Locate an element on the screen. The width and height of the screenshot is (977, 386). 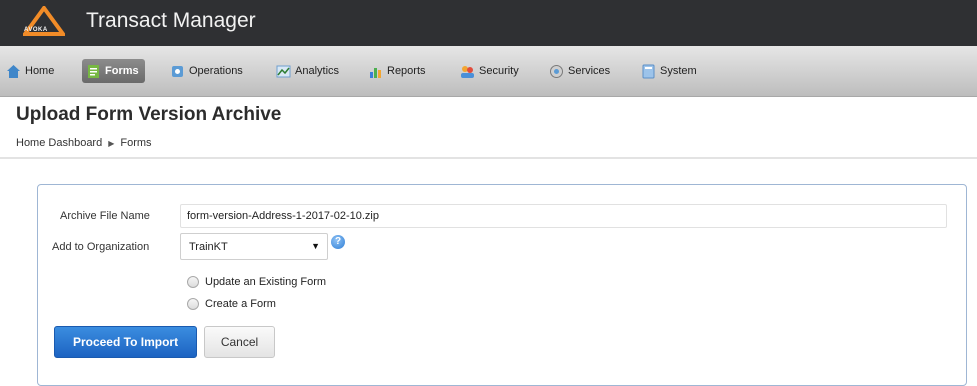
dropdown-arrow-icon: ▼ is located at coordinates (315, 246).